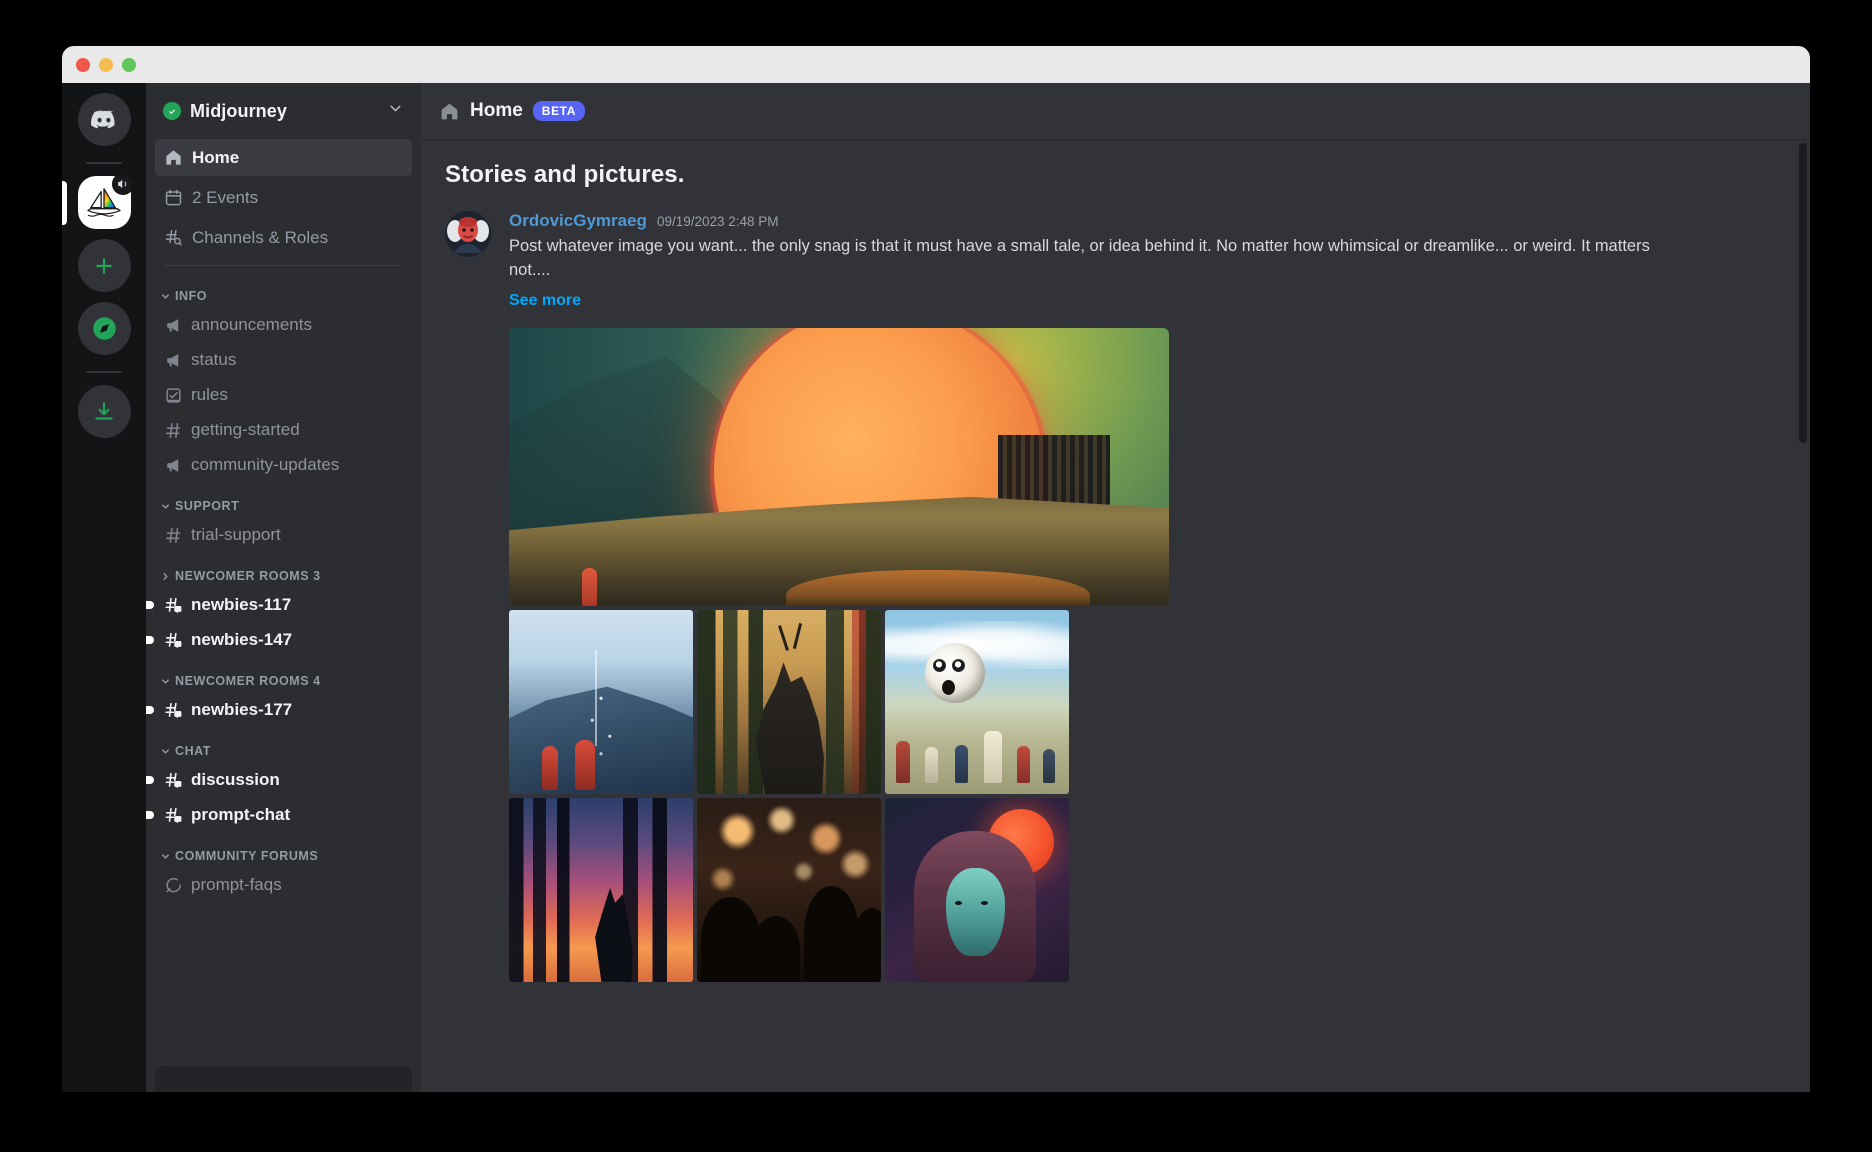 This screenshot has height=1152, width=1872. I want to click on maximize-window-button, so click(129, 64).